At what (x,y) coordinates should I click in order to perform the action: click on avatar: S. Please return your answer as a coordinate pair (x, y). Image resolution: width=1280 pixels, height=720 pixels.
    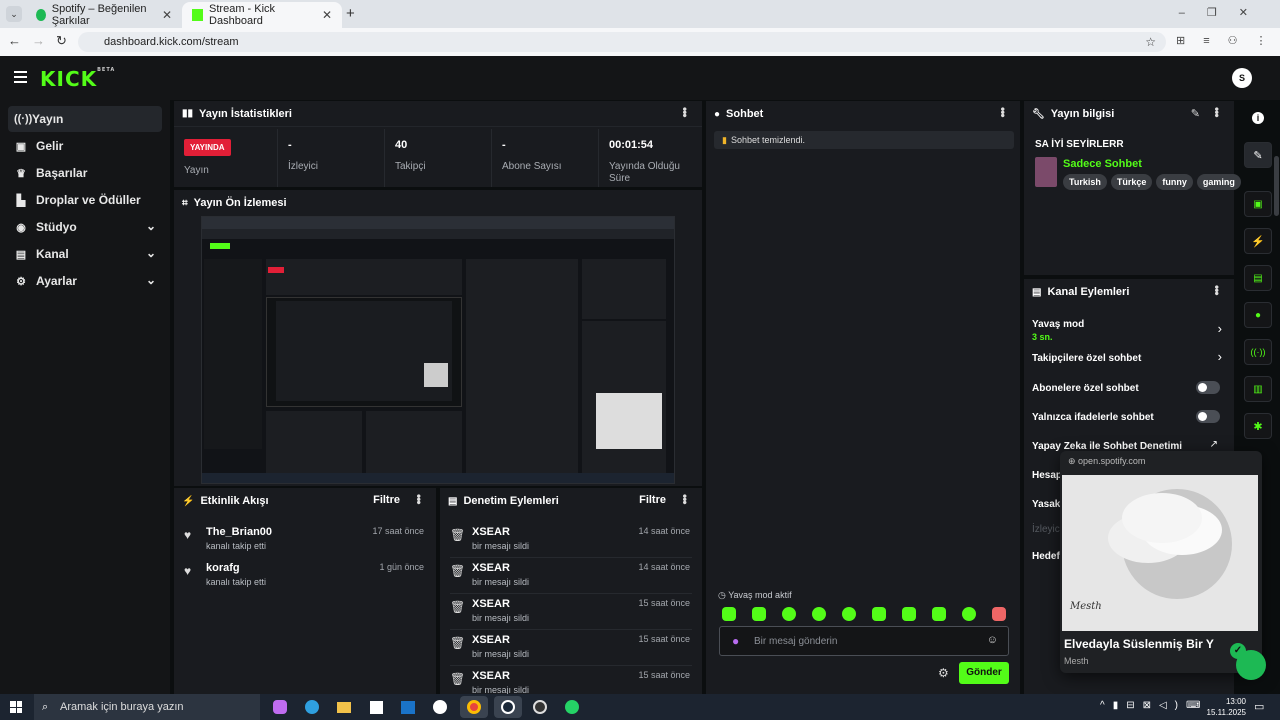
    Looking at the image, I should click on (1242, 78).